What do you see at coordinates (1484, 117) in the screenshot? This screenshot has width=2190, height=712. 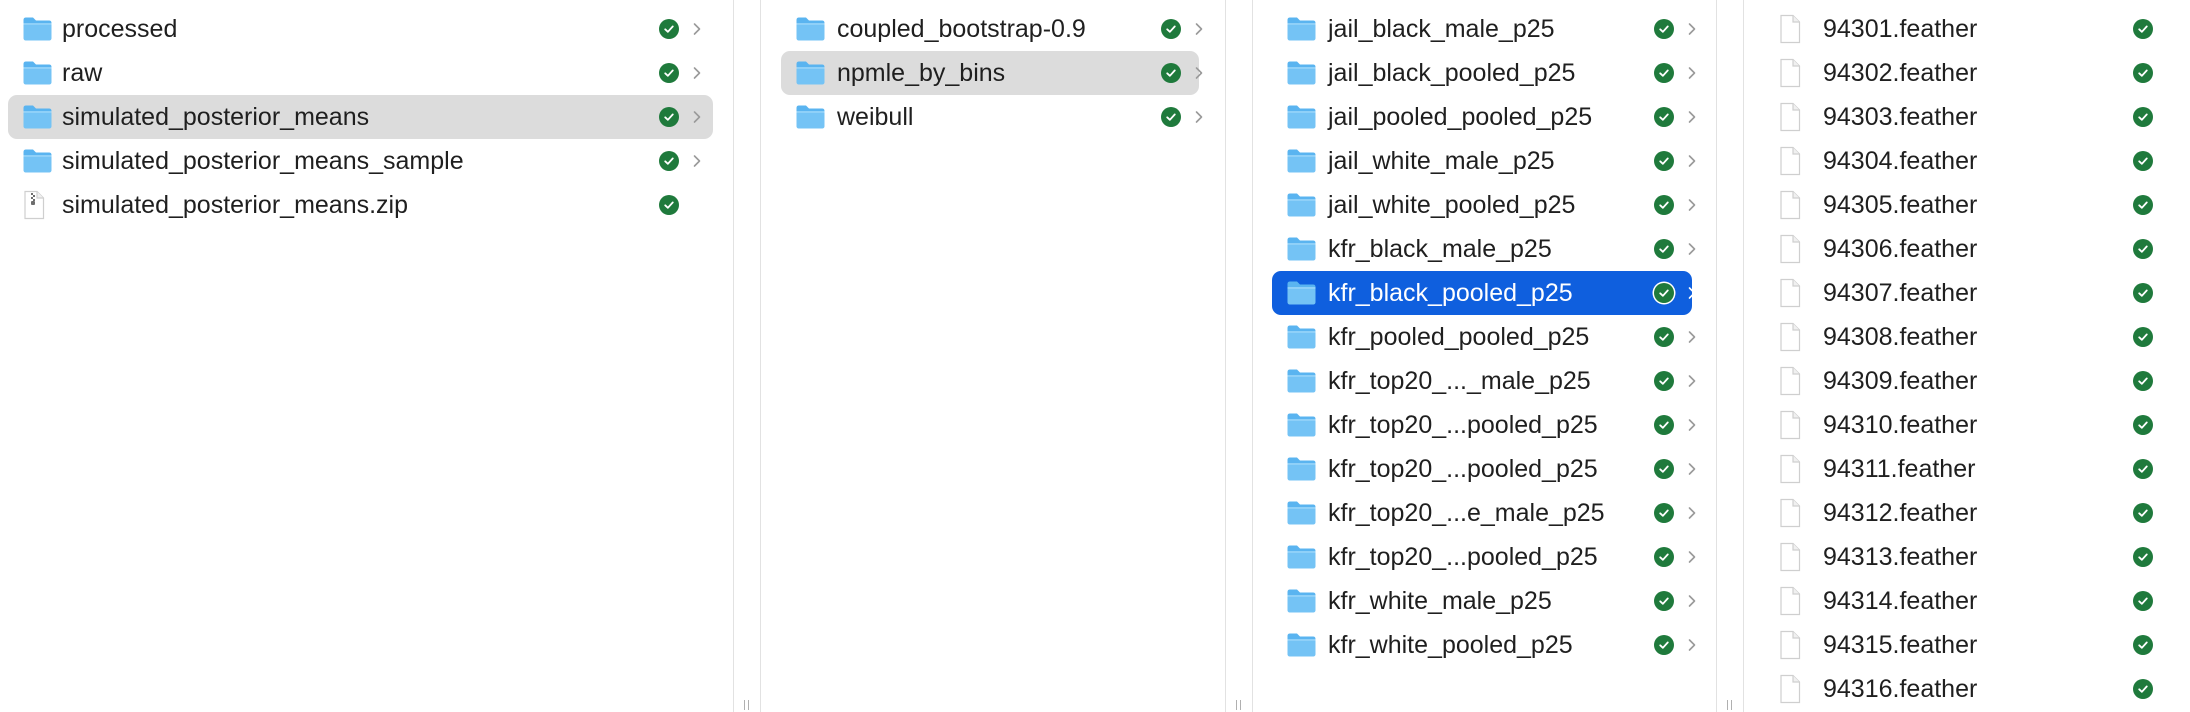 I see `folder-row: jail_pooled_pooled_p25` at bounding box center [1484, 117].